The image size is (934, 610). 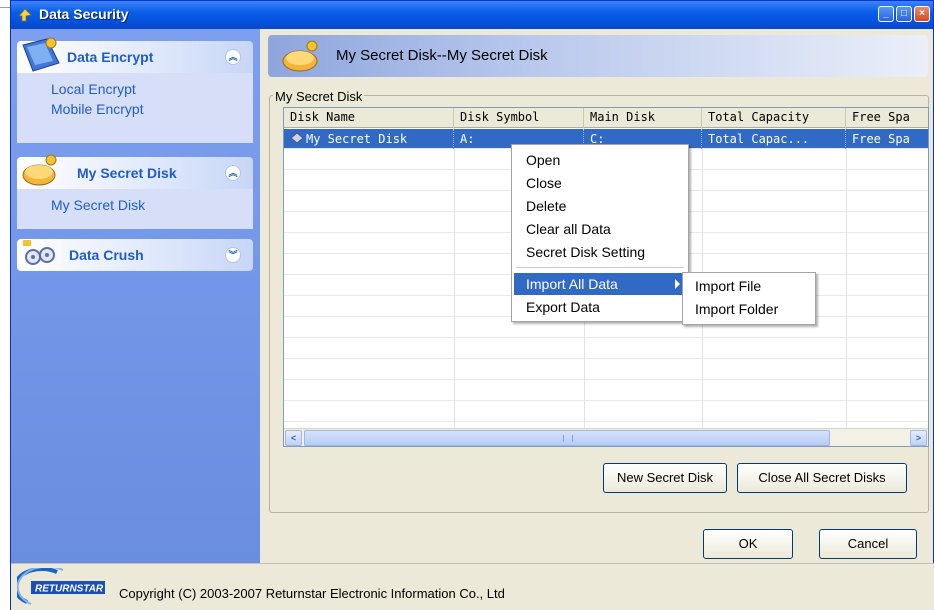 What do you see at coordinates (600, 252) in the screenshot?
I see `menu-item-secret-disk-setting: Secret Disk Setting` at bounding box center [600, 252].